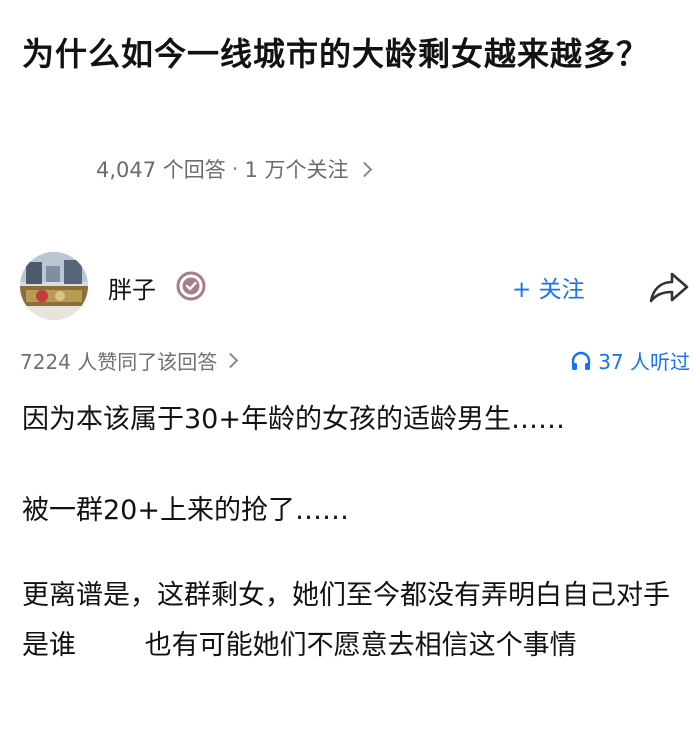  Describe the element at coordinates (644, 362) in the screenshot. I see `listen-label: 37 人听过` at that location.